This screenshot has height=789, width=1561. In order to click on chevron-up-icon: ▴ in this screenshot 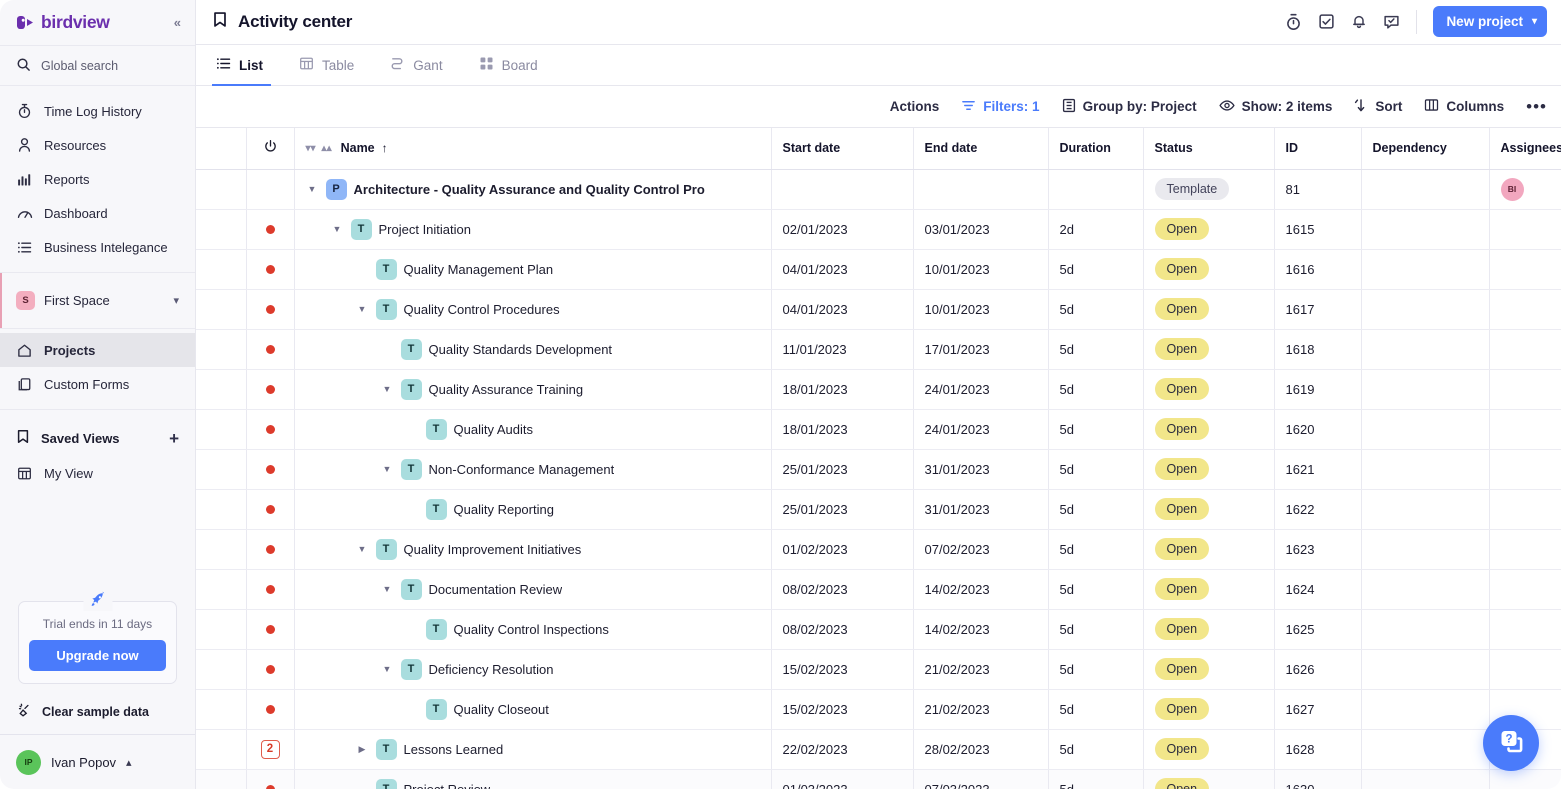, I will do `click(129, 762)`.